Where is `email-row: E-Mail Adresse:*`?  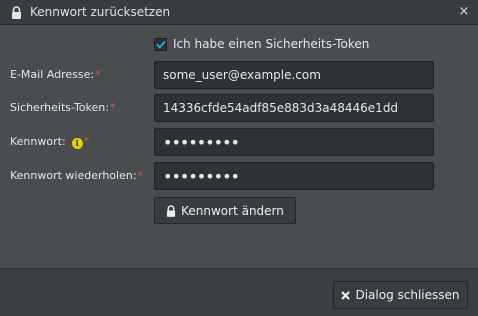 email-row: E-Mail Adresse:* is located at coordinates (239, 75).